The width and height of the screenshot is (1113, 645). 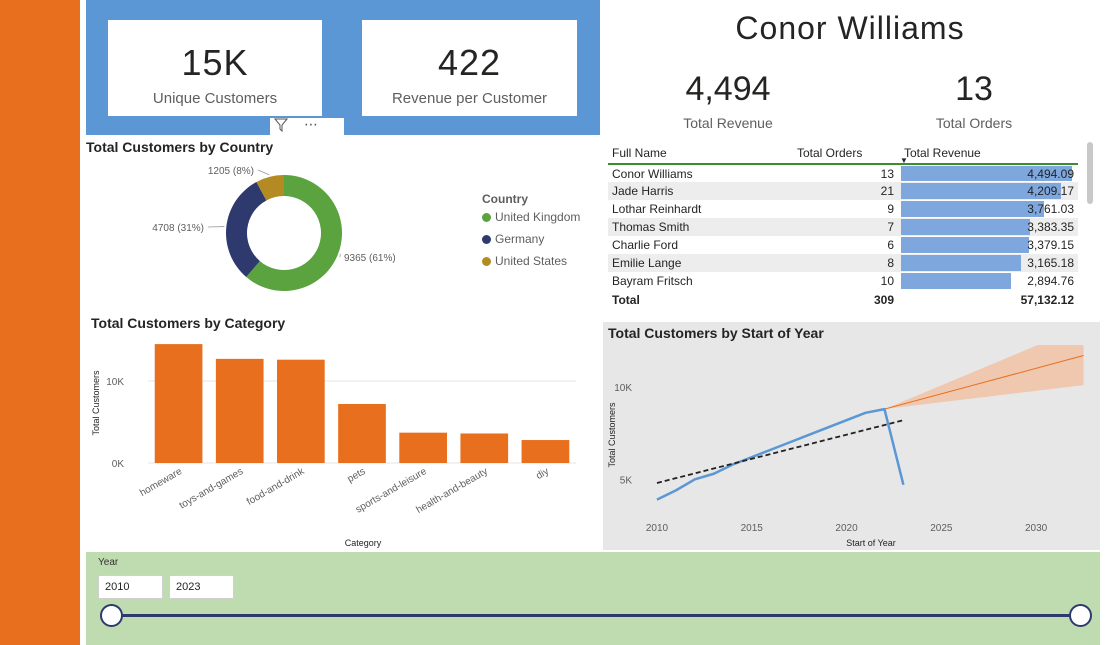 I want to click on table-row: Bayram Fritsch 10 2,894.76, so click(x=843, y=281).